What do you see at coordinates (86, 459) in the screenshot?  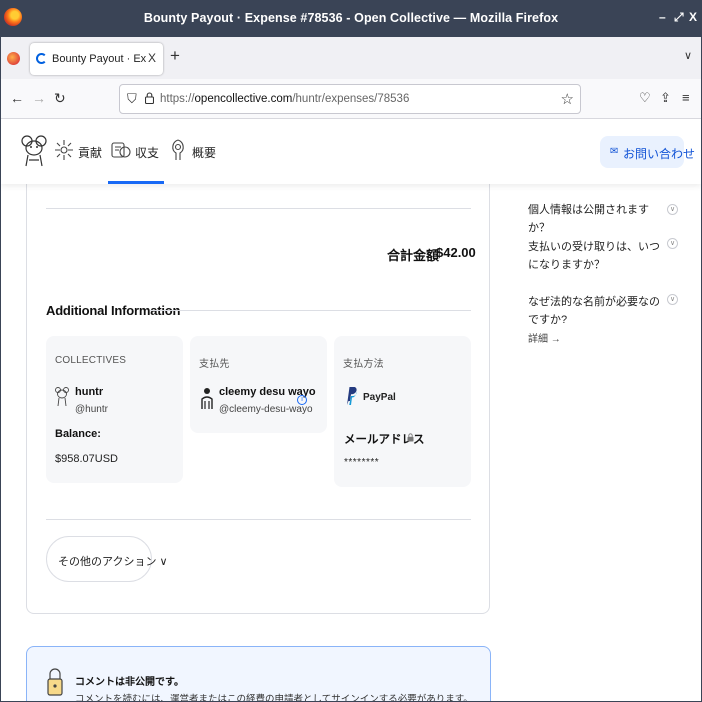 I see `balance-value: $958.07USD` at bounding box center [86, 459].